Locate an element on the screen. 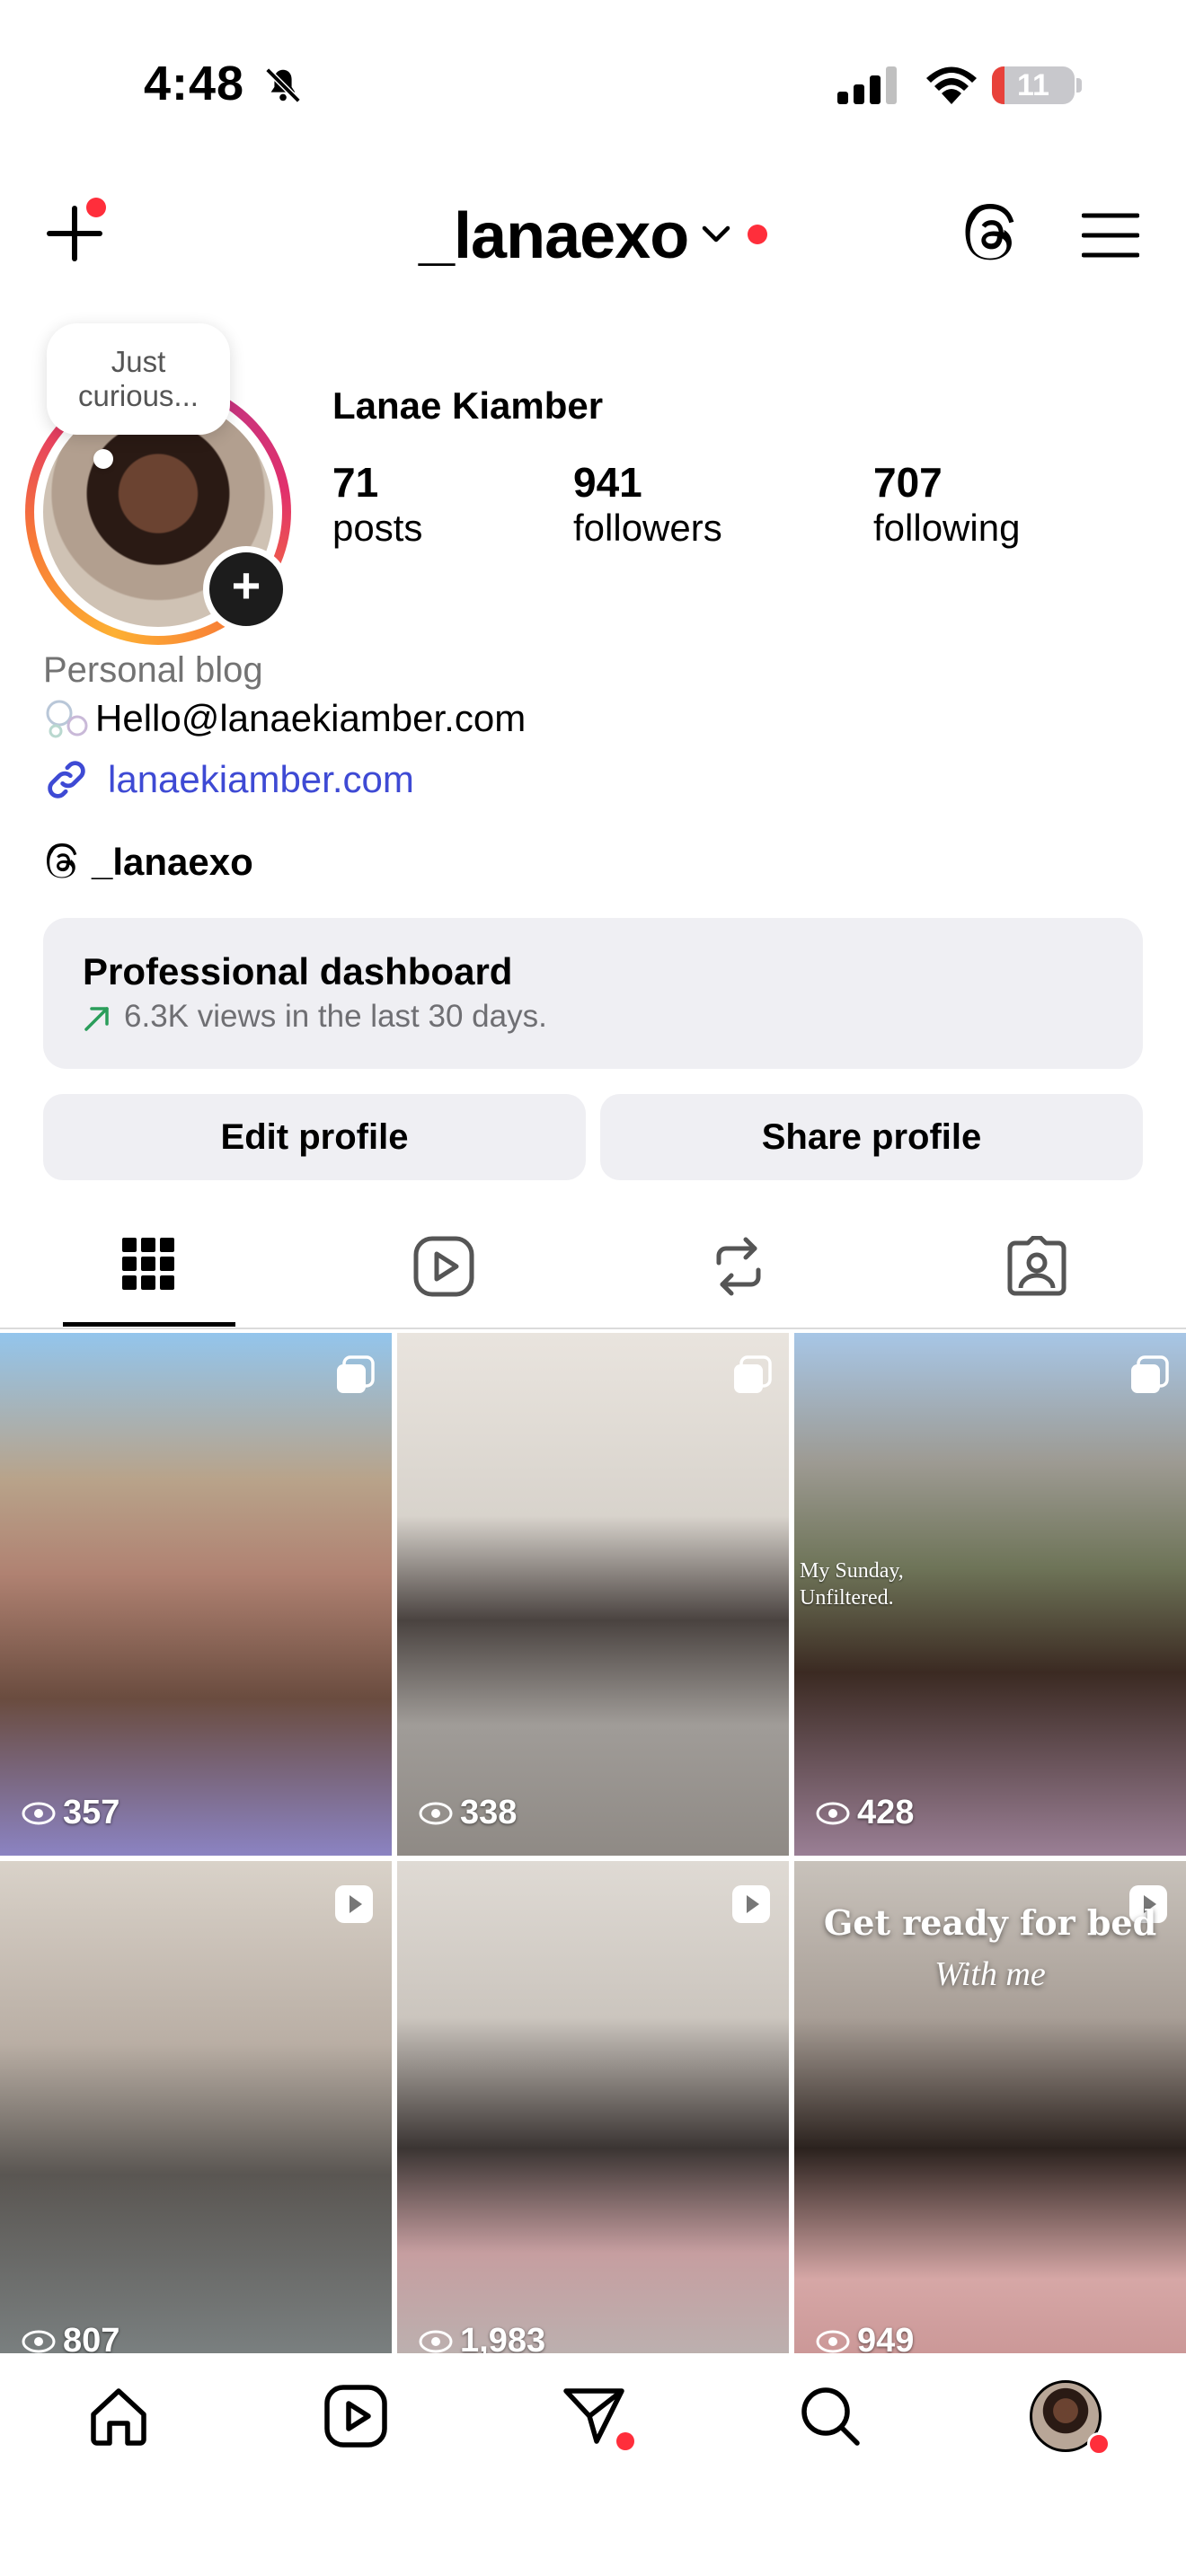 The image size is (1186, 2576). post-tile: Get ready for bed With me 949 is located at coordinates (990, 2122).